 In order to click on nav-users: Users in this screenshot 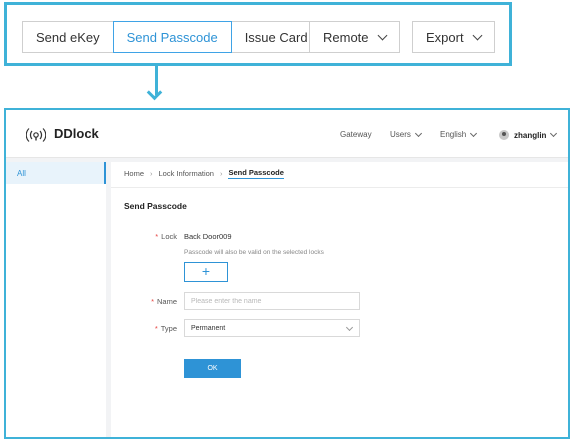, I will do `click(406, 134)`.